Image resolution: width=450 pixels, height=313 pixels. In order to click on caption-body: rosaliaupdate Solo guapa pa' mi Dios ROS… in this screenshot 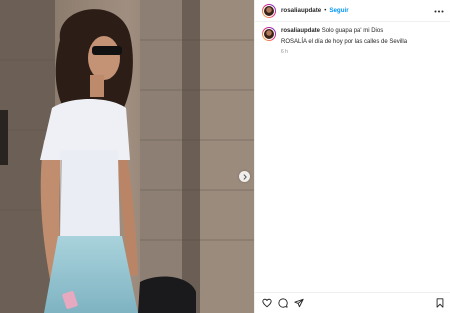, I will do `click(361, 41)`.